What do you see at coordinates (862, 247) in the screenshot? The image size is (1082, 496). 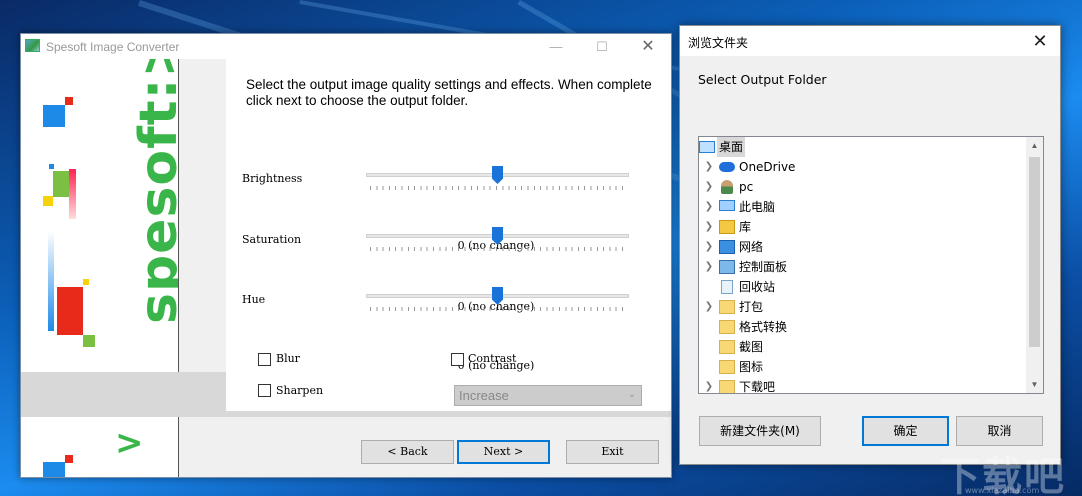 I see `tree-item-network: ❯ 网络` at bounding box center [862, 247].